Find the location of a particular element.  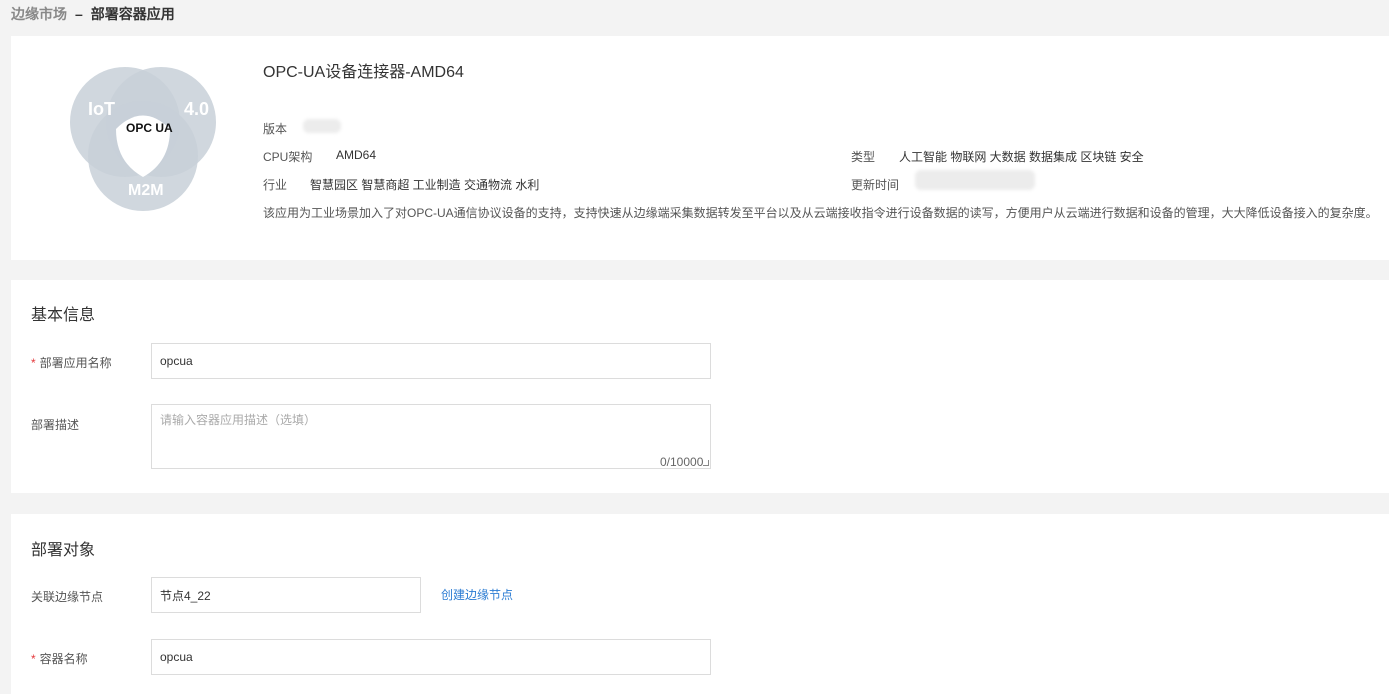

breadcrumb-root-link: 边缘市场 is located at coordinates (39, 14).